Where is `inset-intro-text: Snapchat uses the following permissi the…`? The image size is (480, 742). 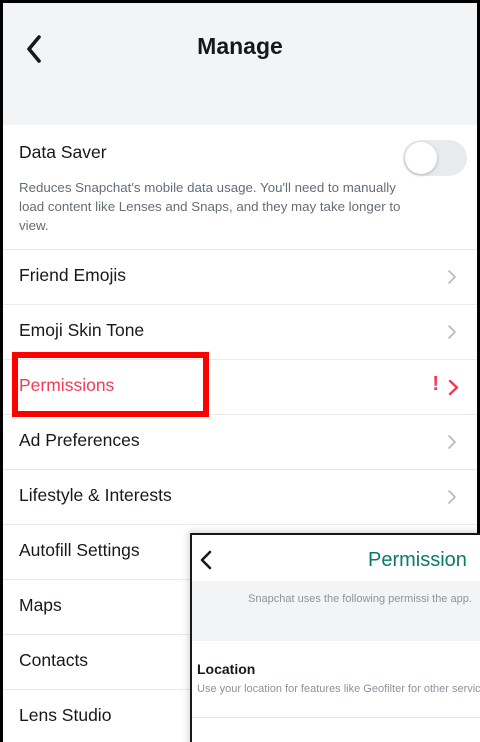 inset-intro-text: Snapchat uses the following permissi the… is located at coordinates (360, 599).